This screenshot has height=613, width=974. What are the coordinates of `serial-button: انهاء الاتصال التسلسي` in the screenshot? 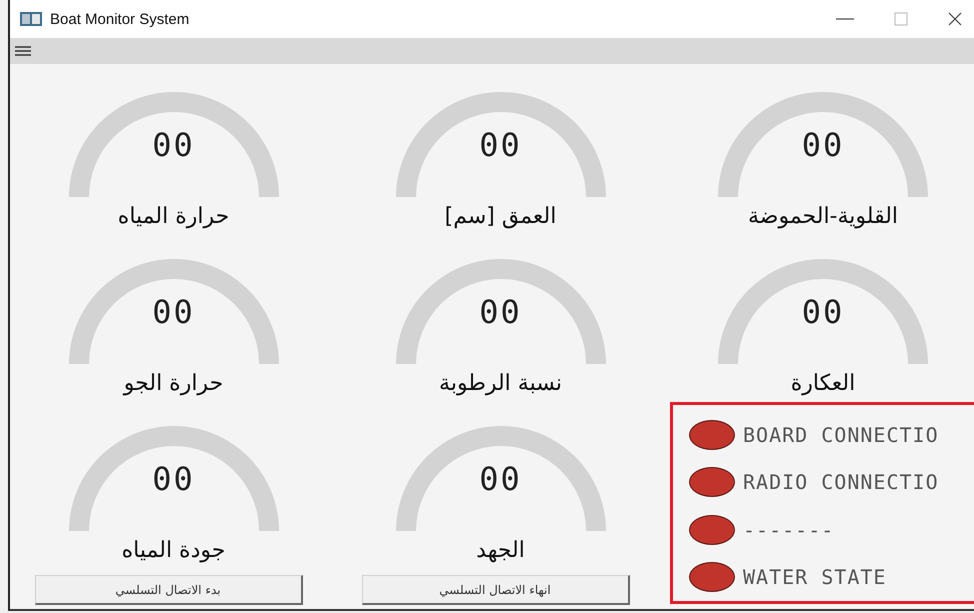 It's located at (496, 590).